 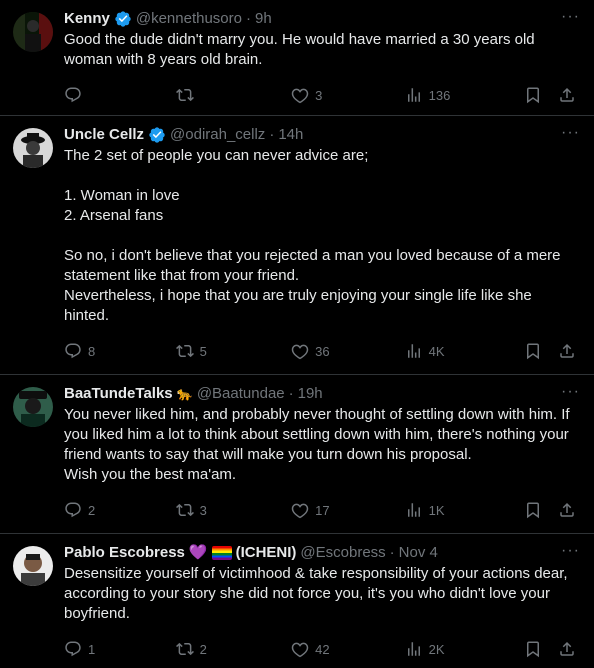 I want to click on timestamp: Nov 4, so click(x=418, y=553).